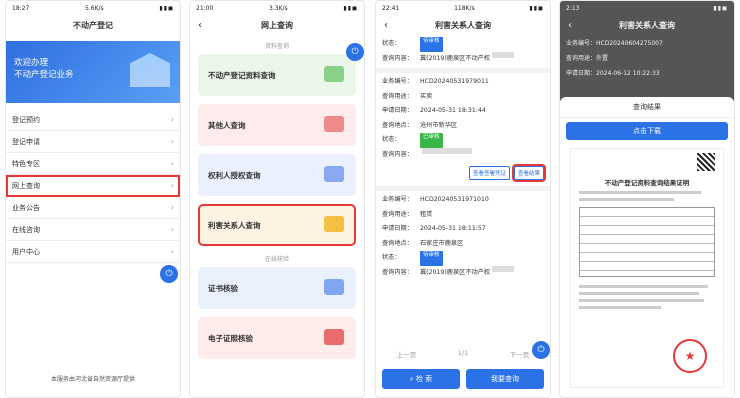  What do you see at coordinates (26, 185) in the screenshot?
I see `menu-label: 网上查询` at bounding box center [26, 185].